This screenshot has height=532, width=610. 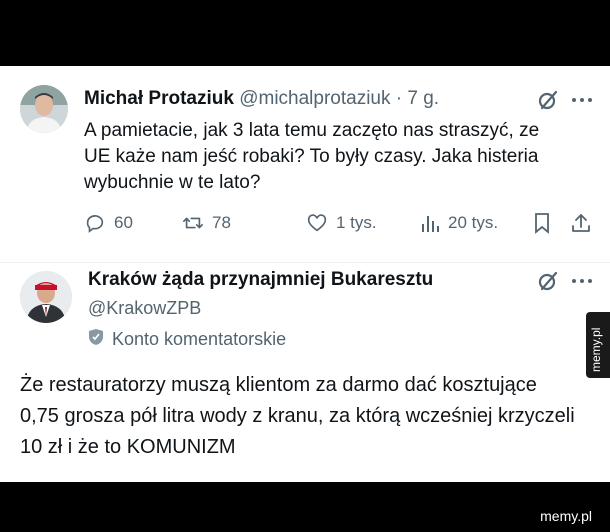 I want to click on views-icon, so click(x=430, y=223).